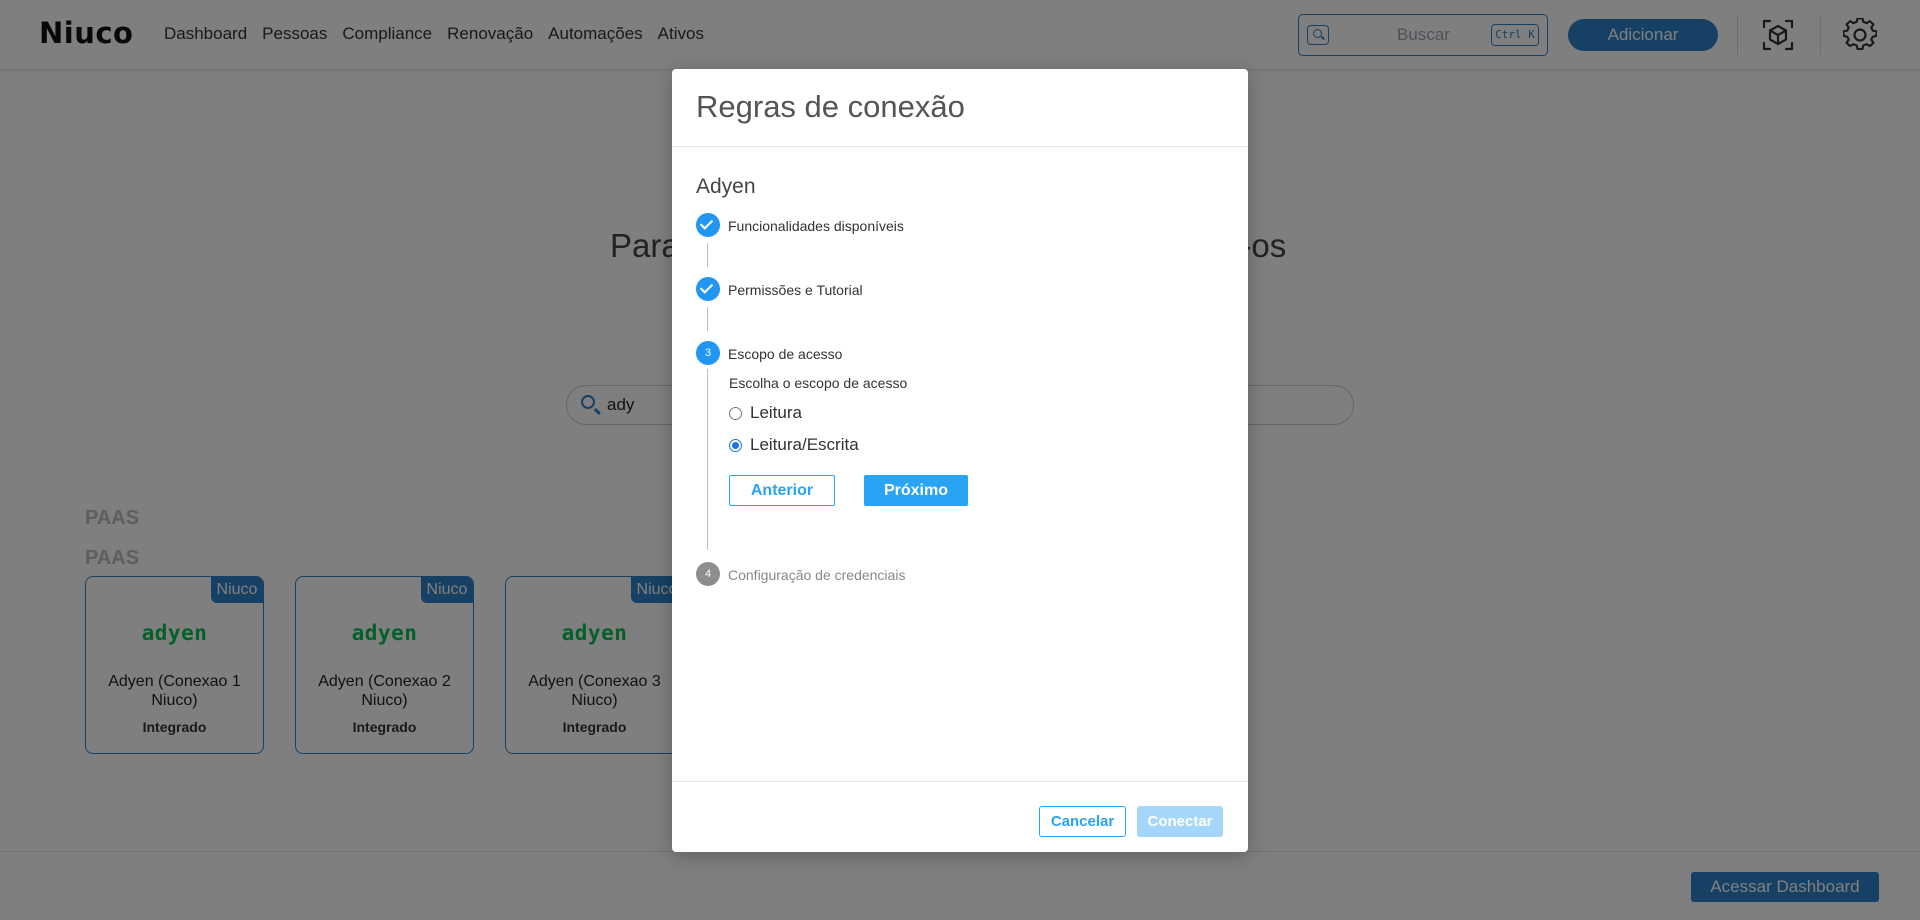 The height and width of the screenshot is (920, 1920). I want to click on step-4-number: 4, so click(708, 574).